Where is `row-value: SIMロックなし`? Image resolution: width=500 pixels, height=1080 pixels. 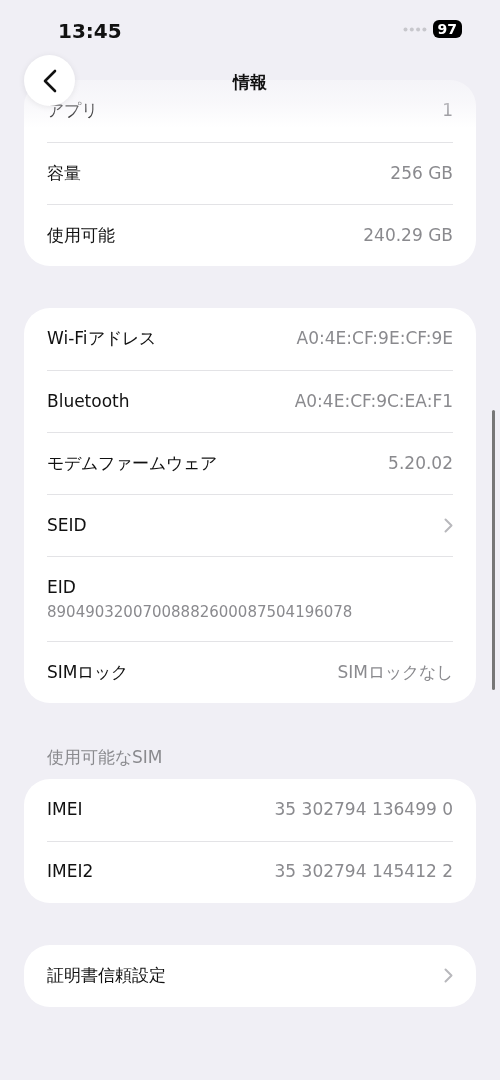
row-value: SIMロックなし is located at coordinates (395, 672).